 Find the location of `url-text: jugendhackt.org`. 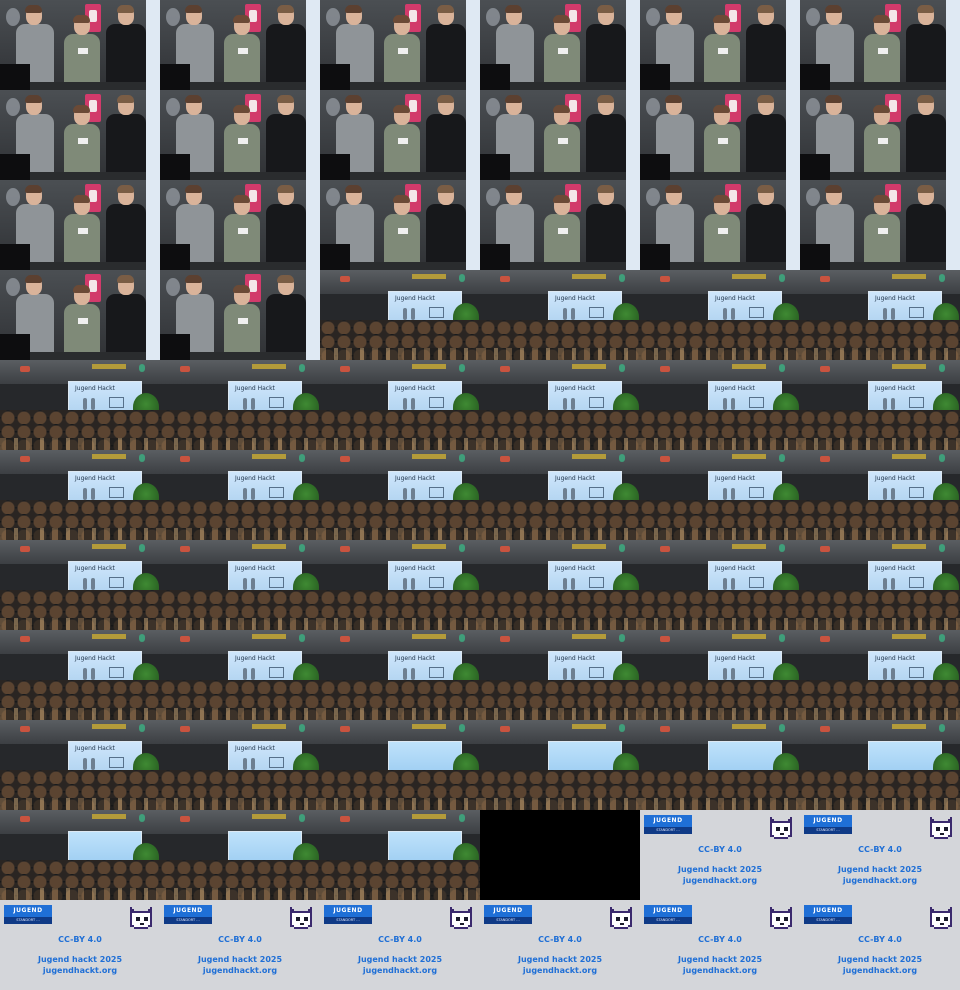

url-text: jugendhackt.org is located at coordinates (880, 970).